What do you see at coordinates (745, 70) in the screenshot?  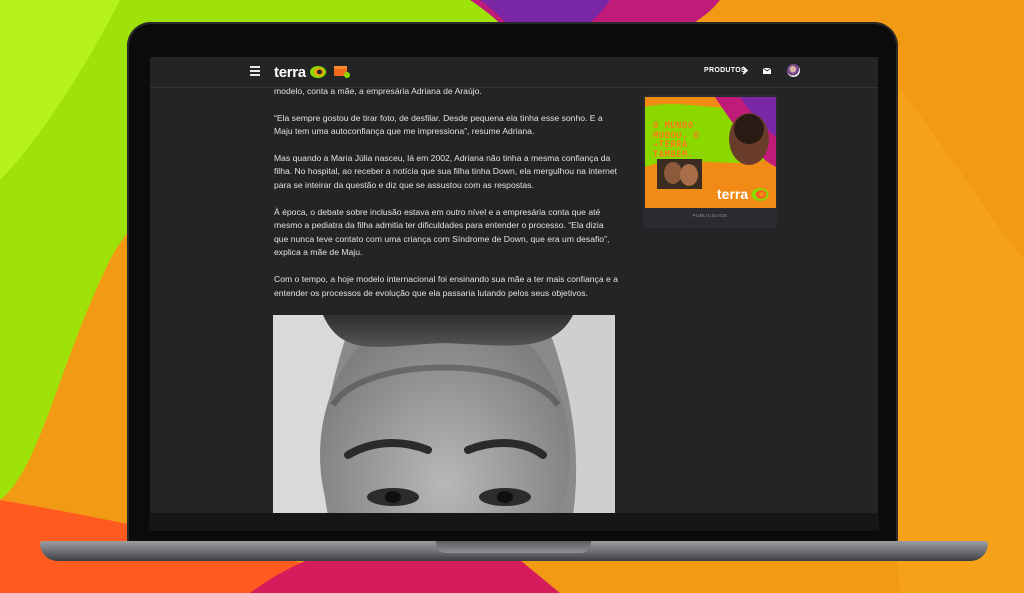 I see `chevron-right-icon` at bounding box center [745, 70].